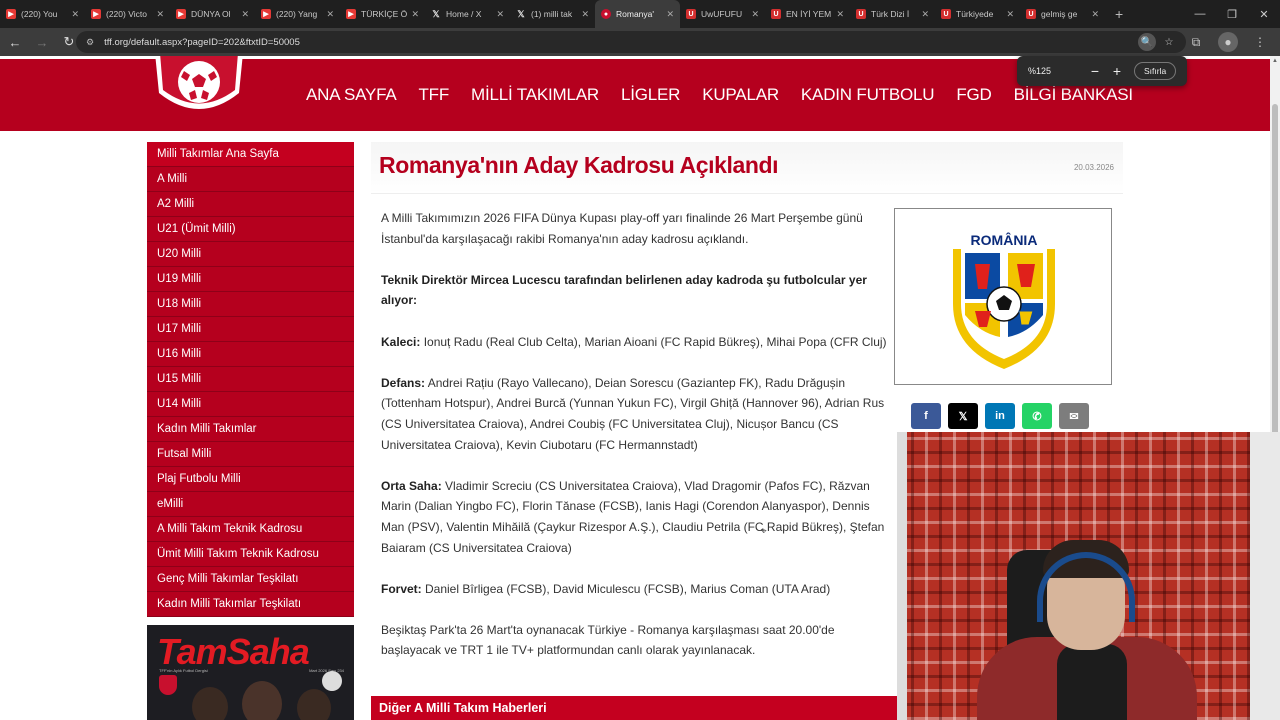 The image size is (1280, 720). What do you see at coordinates (963, 416) in the screenshot?
I see `x-share-icon: 𝕏` at bounding box center [963, 416].